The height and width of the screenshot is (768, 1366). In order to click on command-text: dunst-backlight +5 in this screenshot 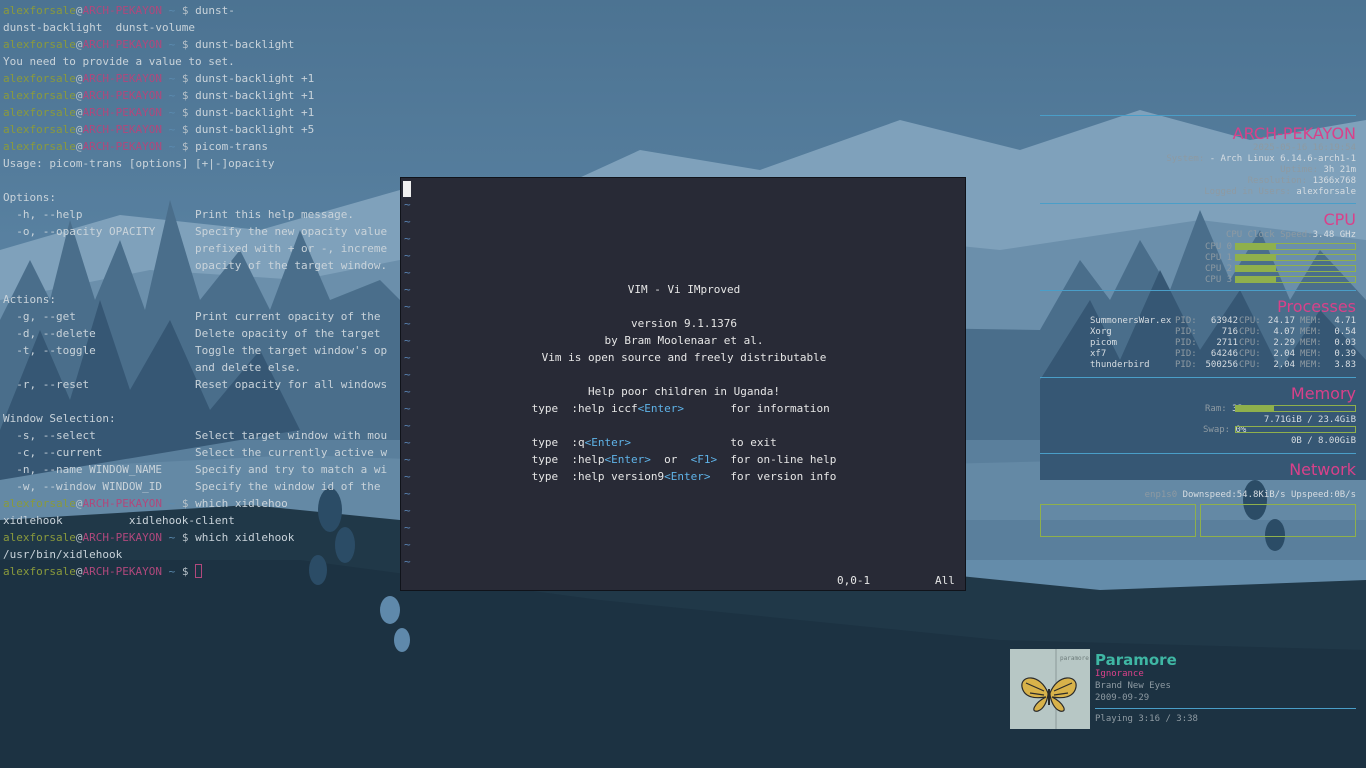, I will do `click(255, 129)`.